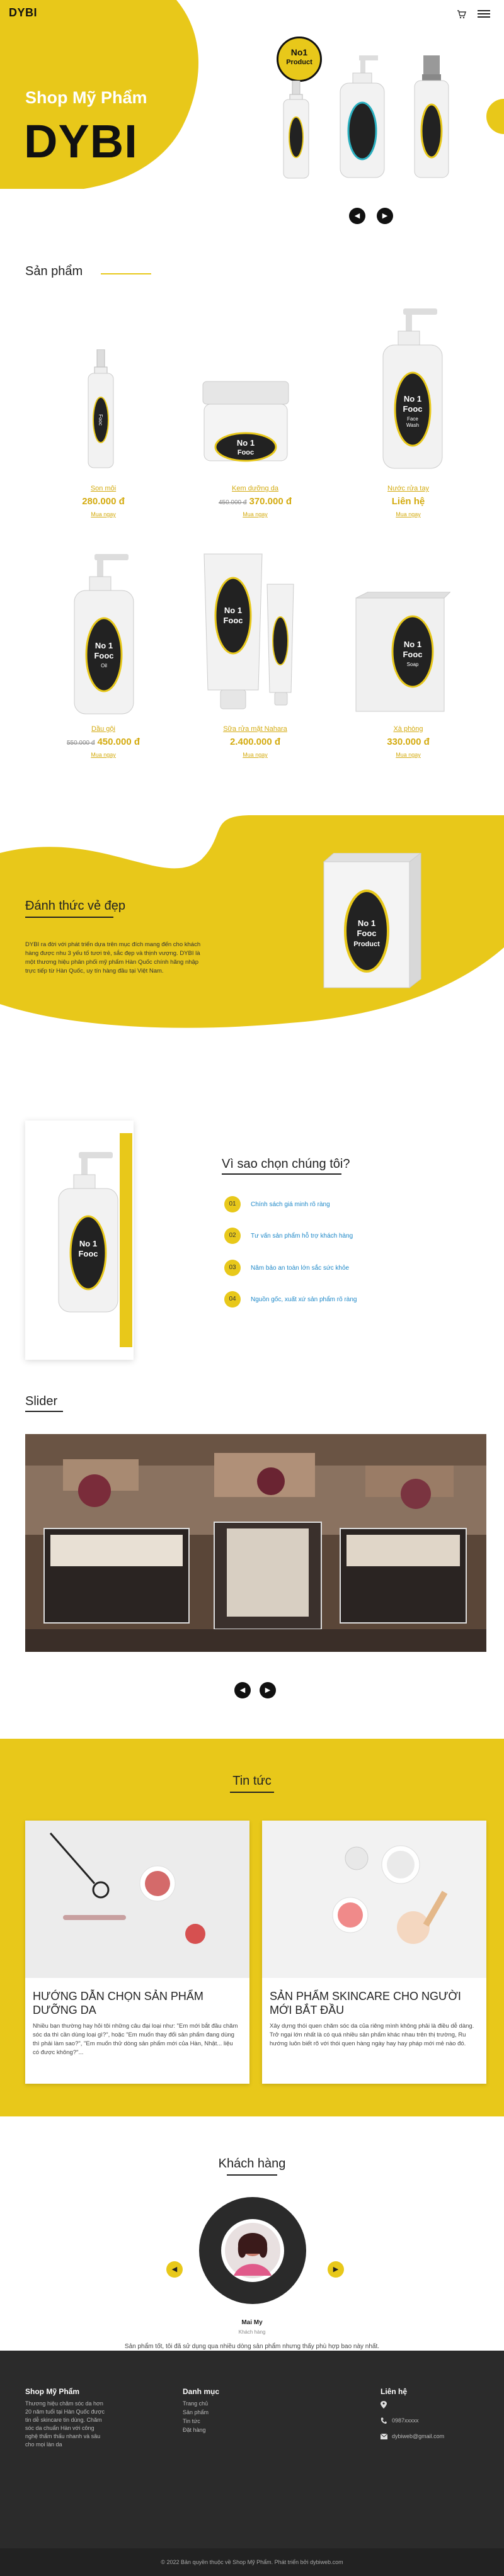 The image size is (504, 2576). What do you see at coordinates (255, 729) in the screenshot?
I see `product-name: Sữa rửa mặt Nahara` at bounding box center [255, 729].